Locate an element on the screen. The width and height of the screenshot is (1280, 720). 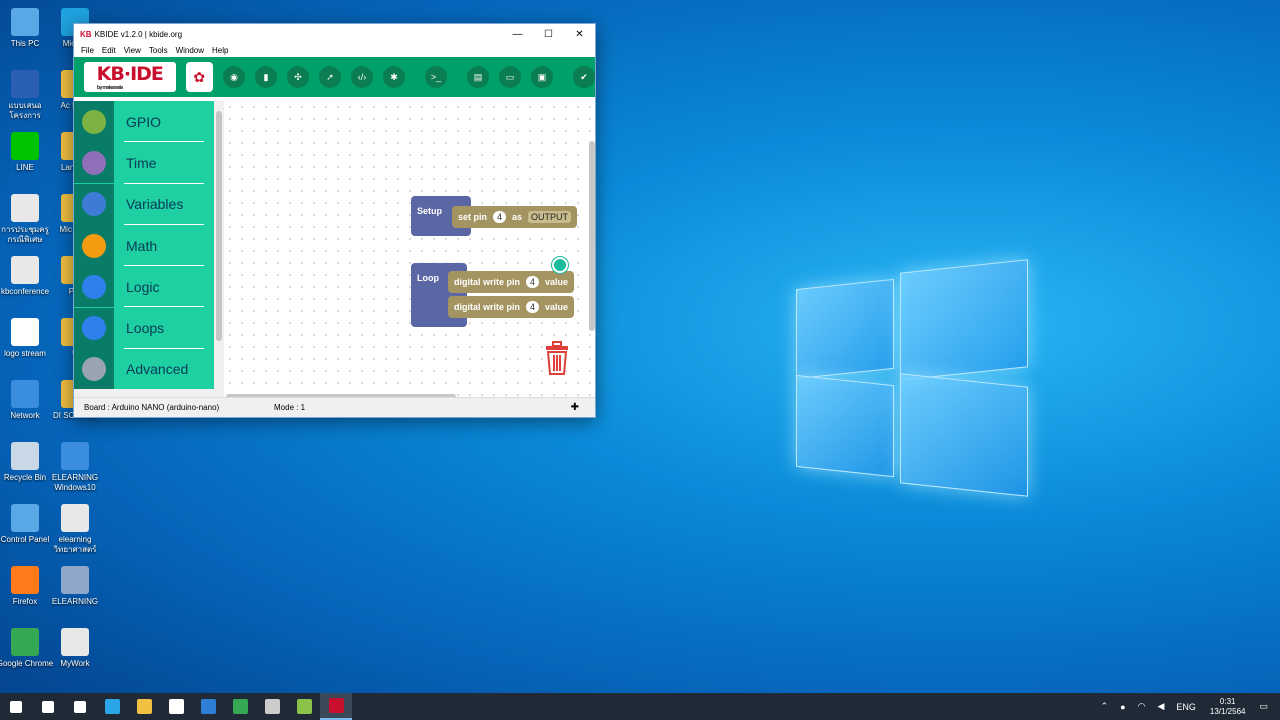
menu-view: View is located at coordinates (132, 50).